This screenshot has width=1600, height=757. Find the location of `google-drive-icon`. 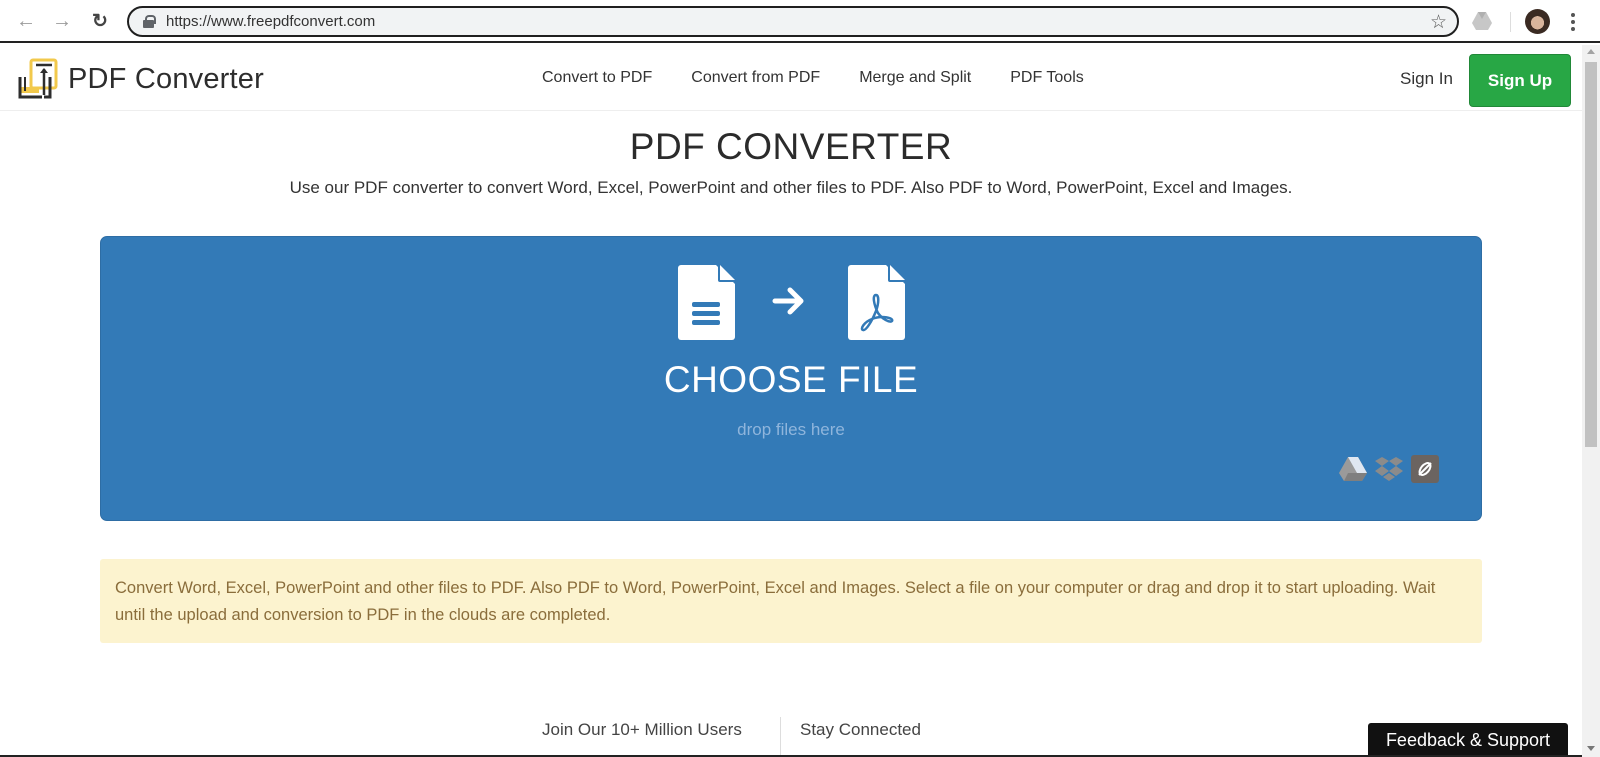

google-drive-icon is located at coordinates (1353, 469).